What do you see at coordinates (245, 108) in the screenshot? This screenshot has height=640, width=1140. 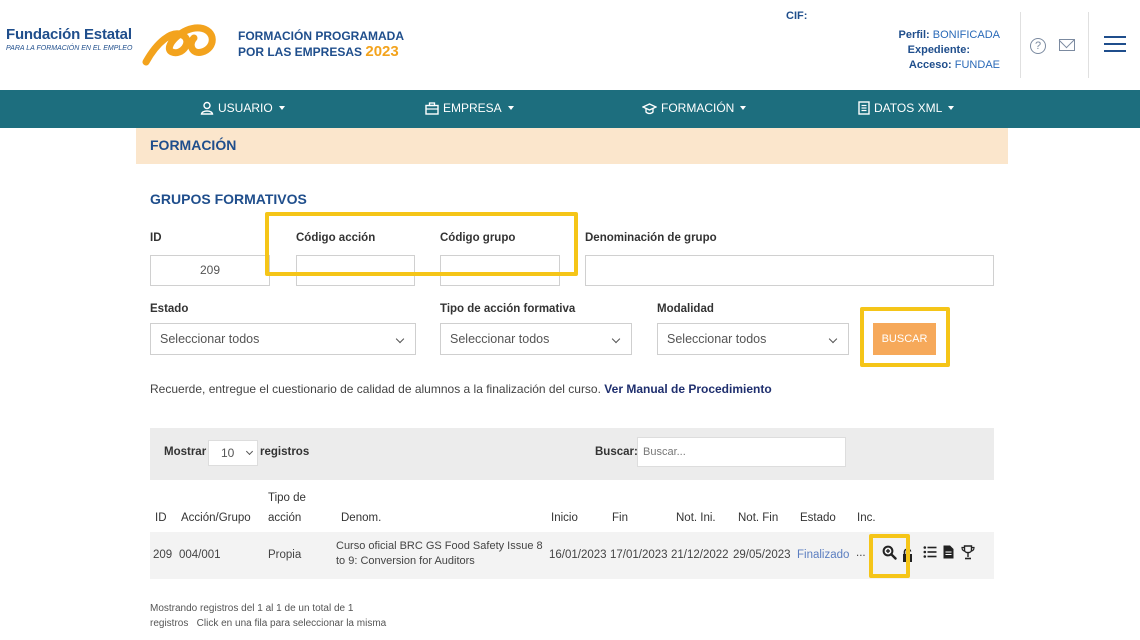 I see `nav-usuario-label: USUARIO` at bounding box center [245, 108].